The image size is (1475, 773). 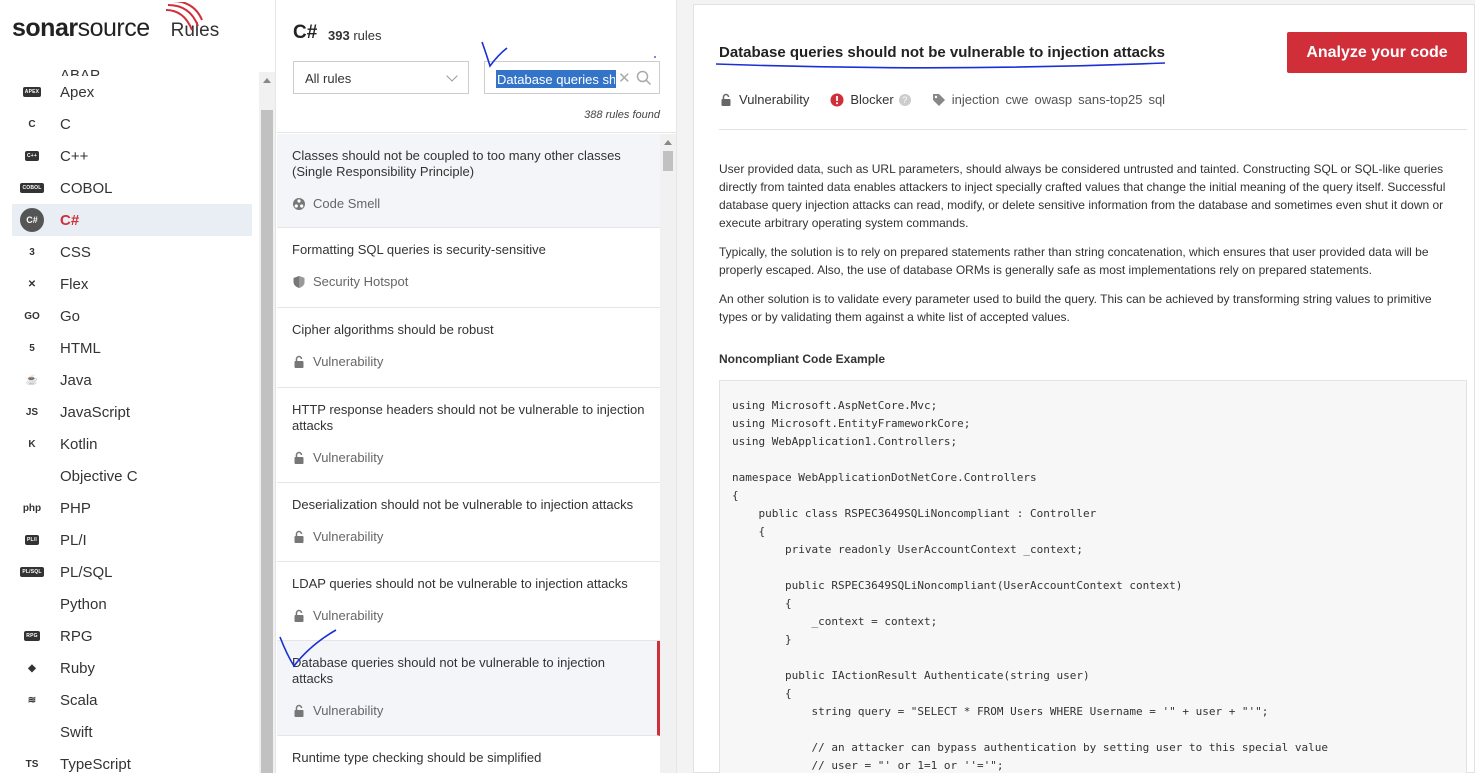 I want to click on sidebar-item-apple: Objective C, so click(x=132, y=476).